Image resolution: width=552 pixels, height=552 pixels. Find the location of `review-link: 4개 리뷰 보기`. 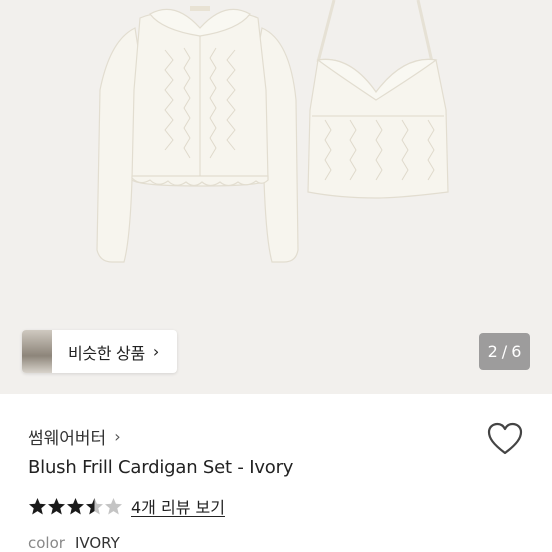

review-link: 4개 리뷰 보기 is located at coordinates (178, 506).